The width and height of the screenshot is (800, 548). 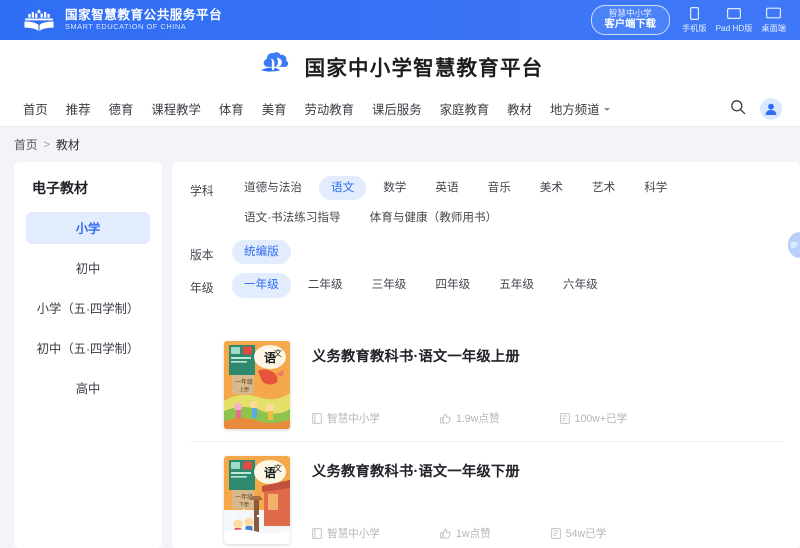 What do you see at coordinates (397, 109) in the screenshot?
I see `nav-item-after-school-service: 课后服务` at bounding box center [397, 109].